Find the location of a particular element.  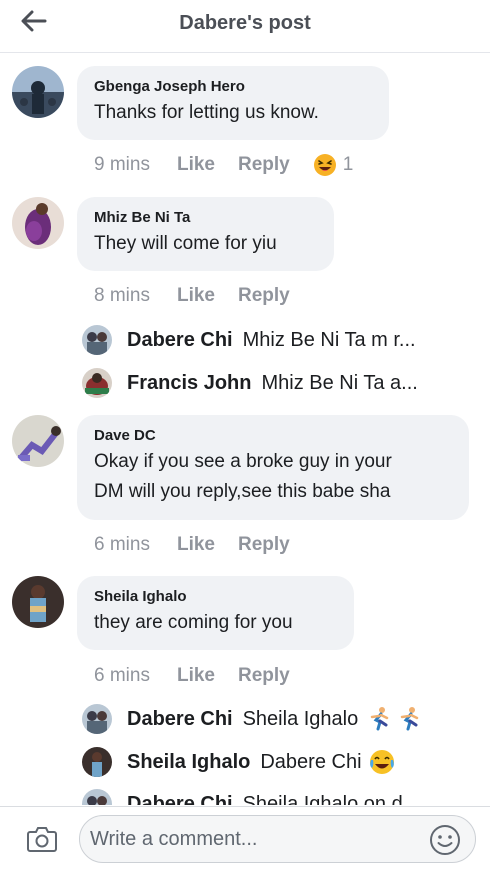

comment-author: Sheila Ighalo is located at coordinates (215, 597).